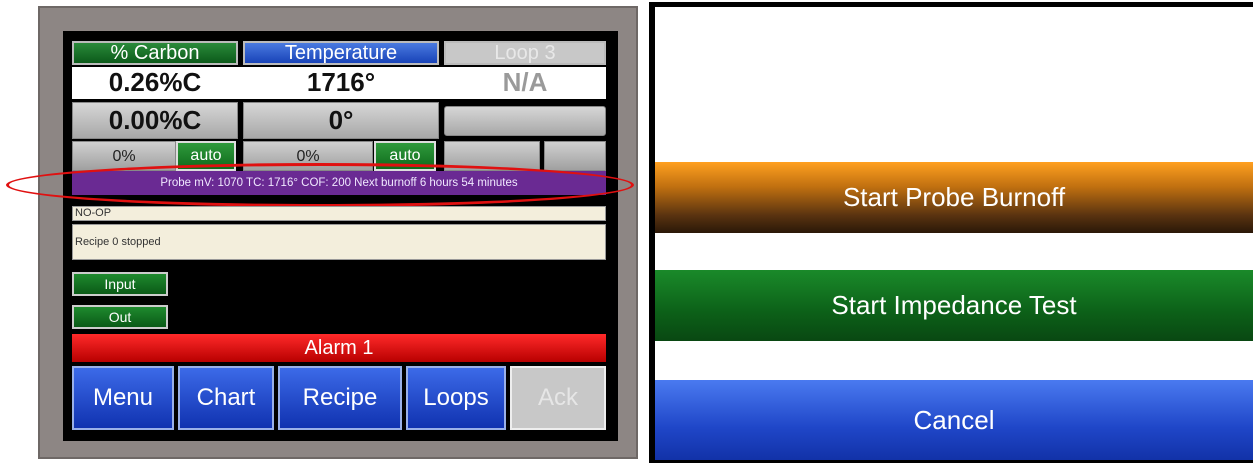 Image resolution: width=1253 pixels, height=463 pixels. What do you see at coordinates (155, 53) in the screenshot?
I see `tab-carbon: % Carbon` at bounding box center [155, 53].